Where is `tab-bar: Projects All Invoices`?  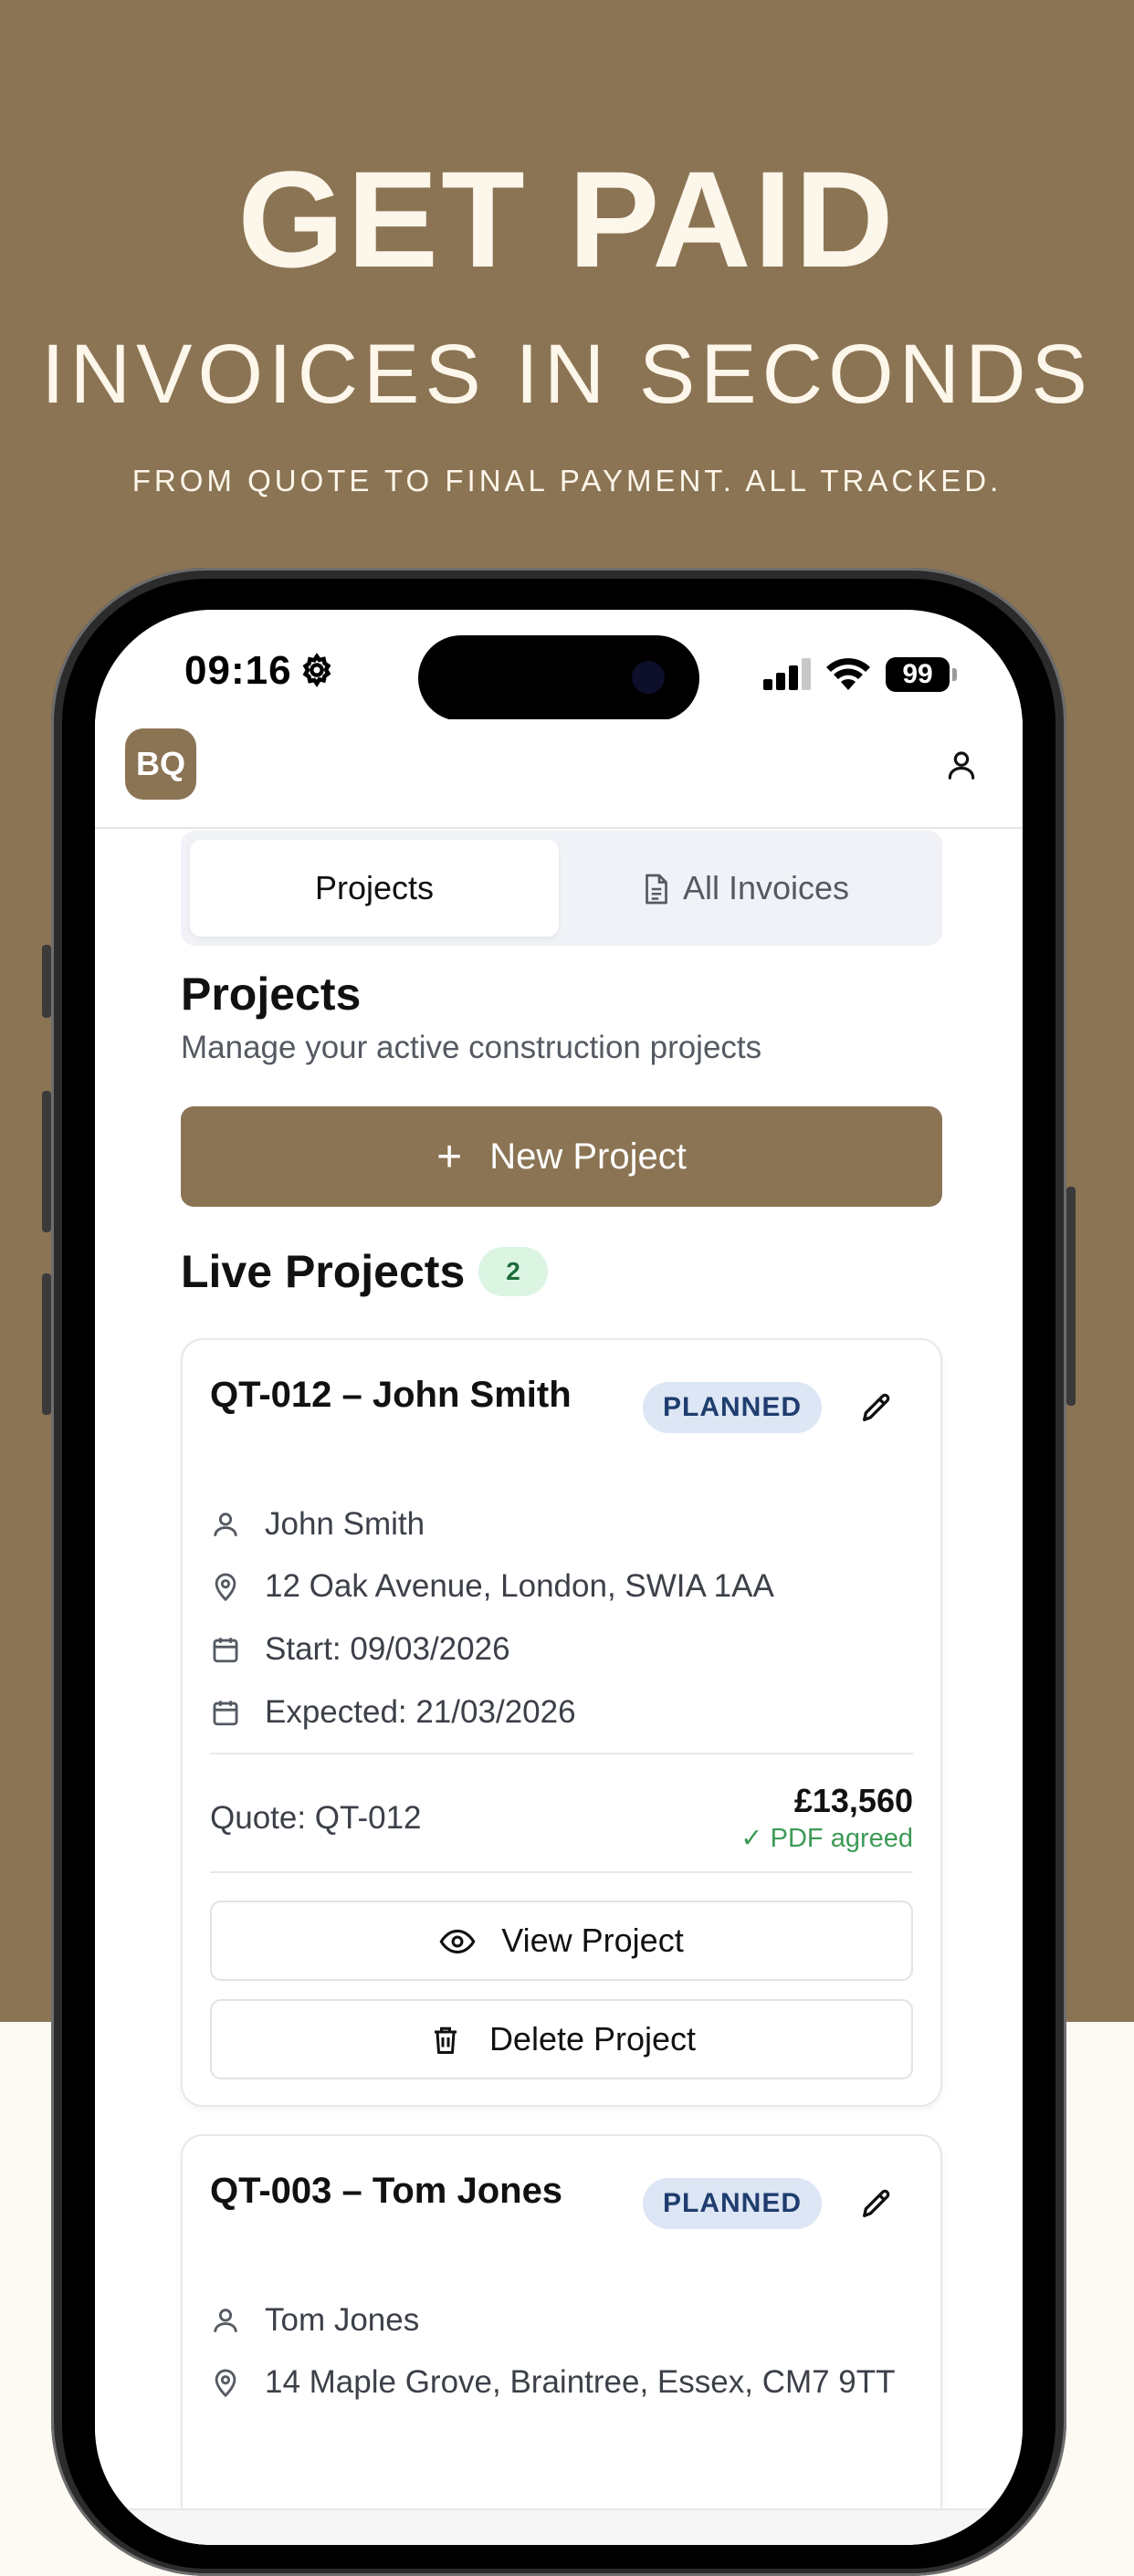 tab-bar: Projects All Invoices is located at coordinates (561, 889).